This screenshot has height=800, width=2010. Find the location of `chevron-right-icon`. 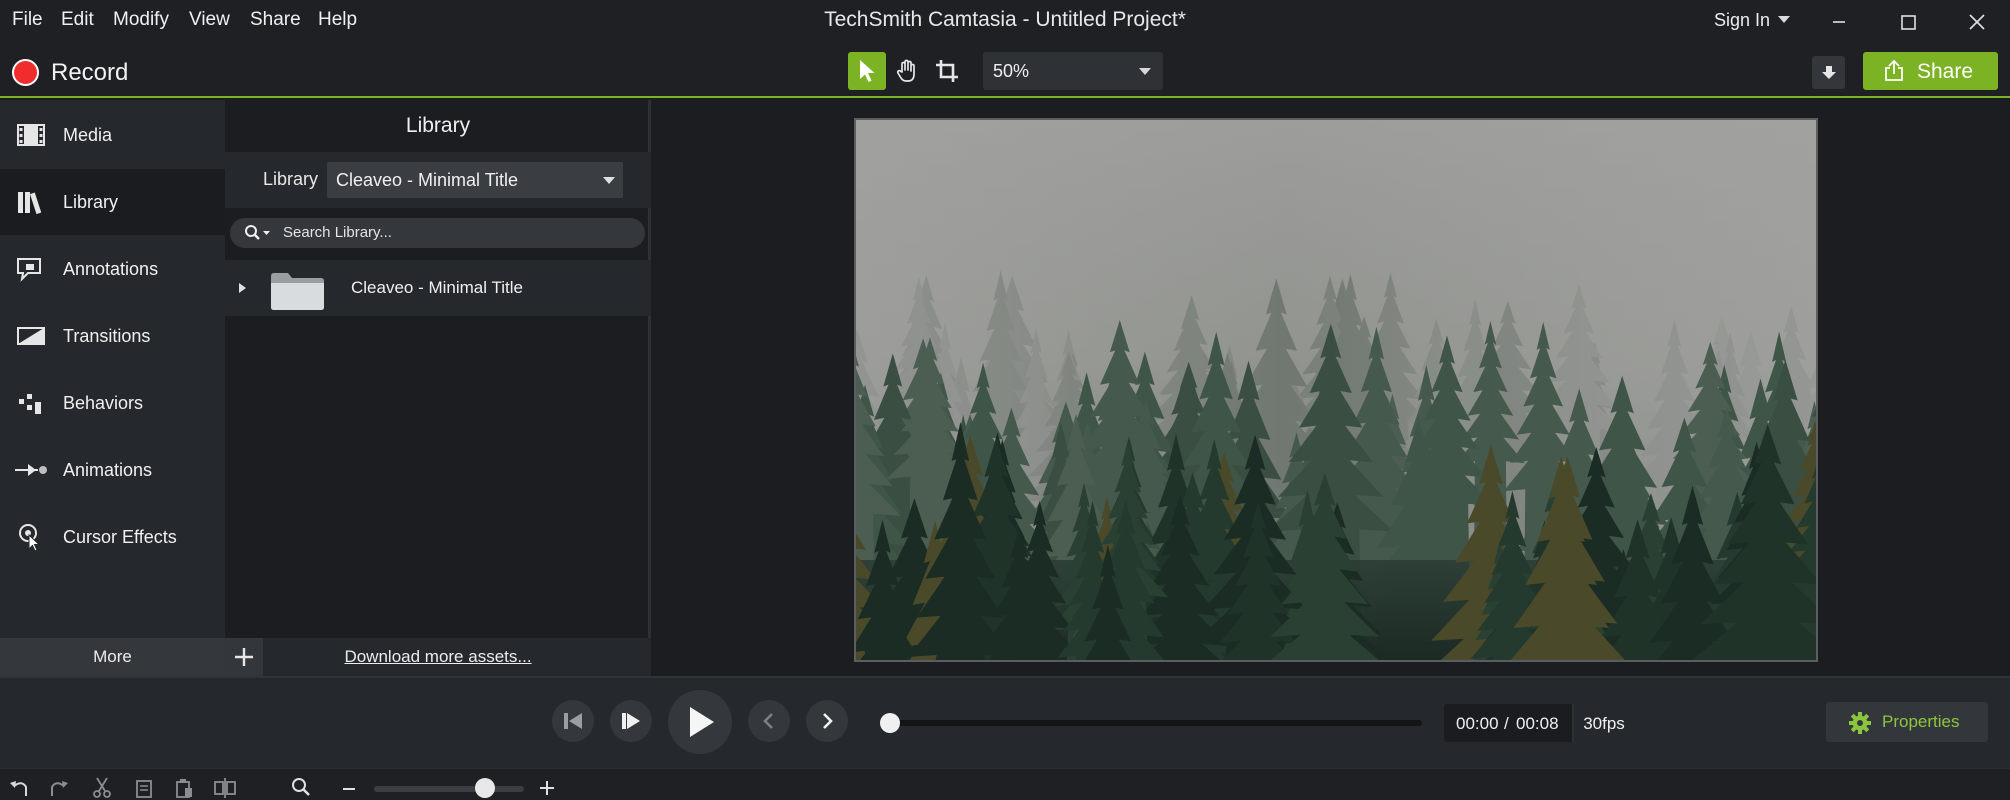

chevron-right-icon is located at coordinates (242, 288).